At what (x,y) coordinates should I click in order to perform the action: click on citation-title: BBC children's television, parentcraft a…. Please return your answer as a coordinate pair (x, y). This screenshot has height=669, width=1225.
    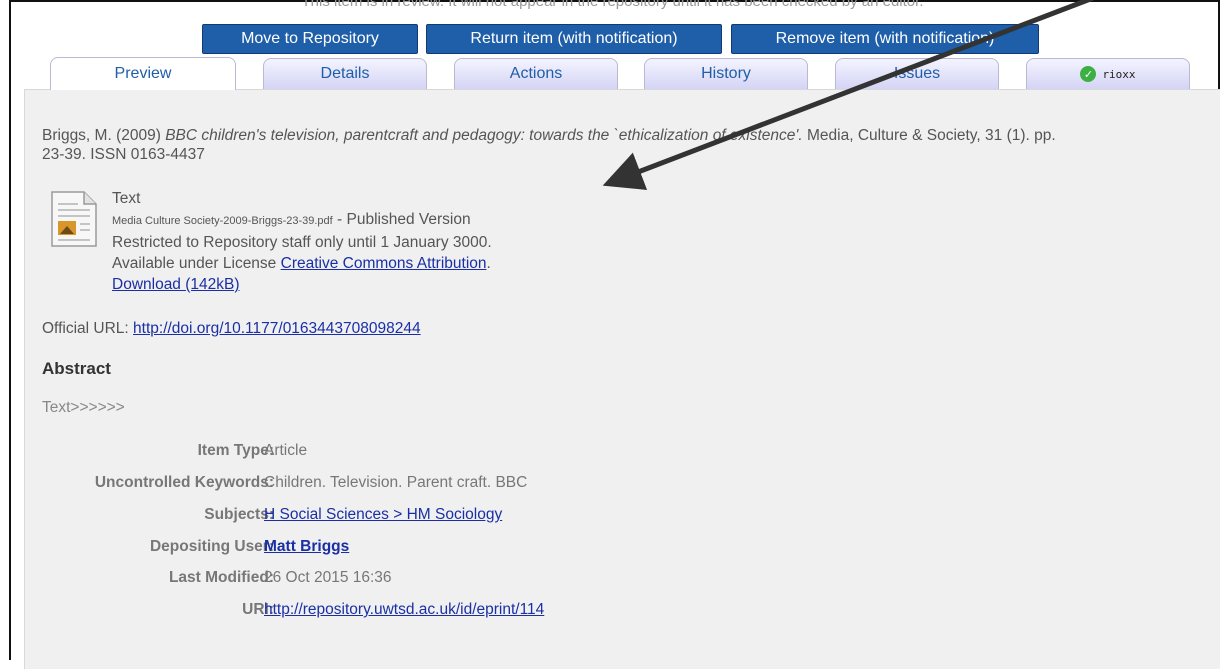
    Looking at the image, I should click on (484, 135).